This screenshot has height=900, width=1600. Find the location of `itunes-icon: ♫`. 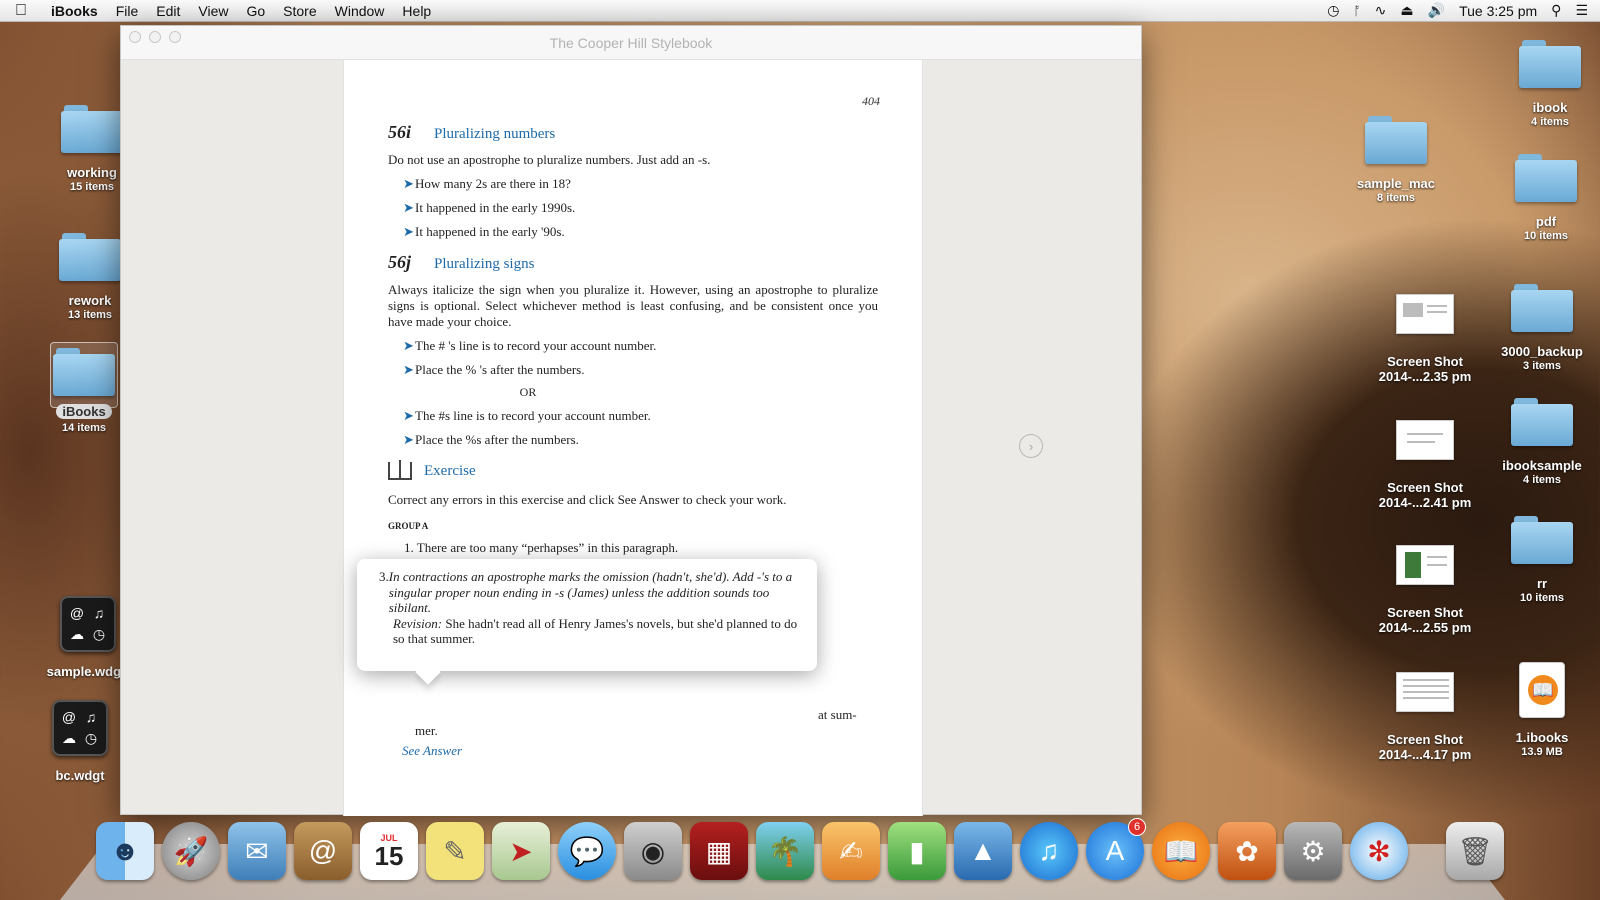

itunes-icon: ♫ is located at coordinates (1049, 851).